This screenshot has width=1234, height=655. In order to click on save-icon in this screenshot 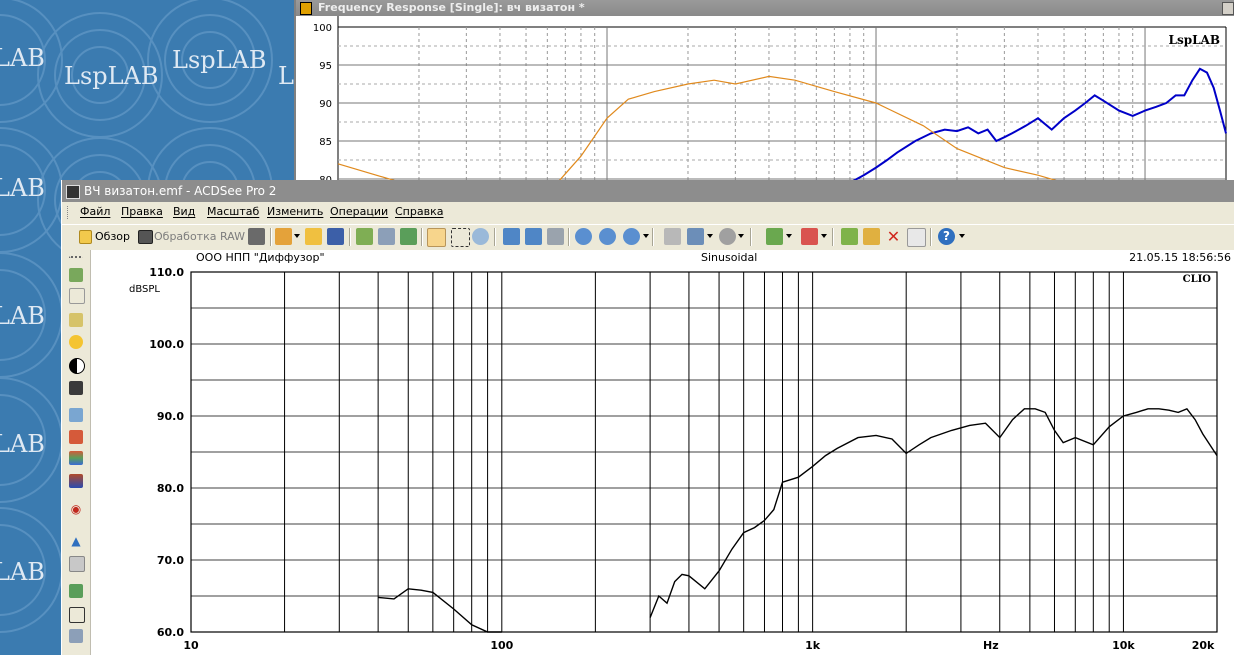, I will do `click(335, 236)`.